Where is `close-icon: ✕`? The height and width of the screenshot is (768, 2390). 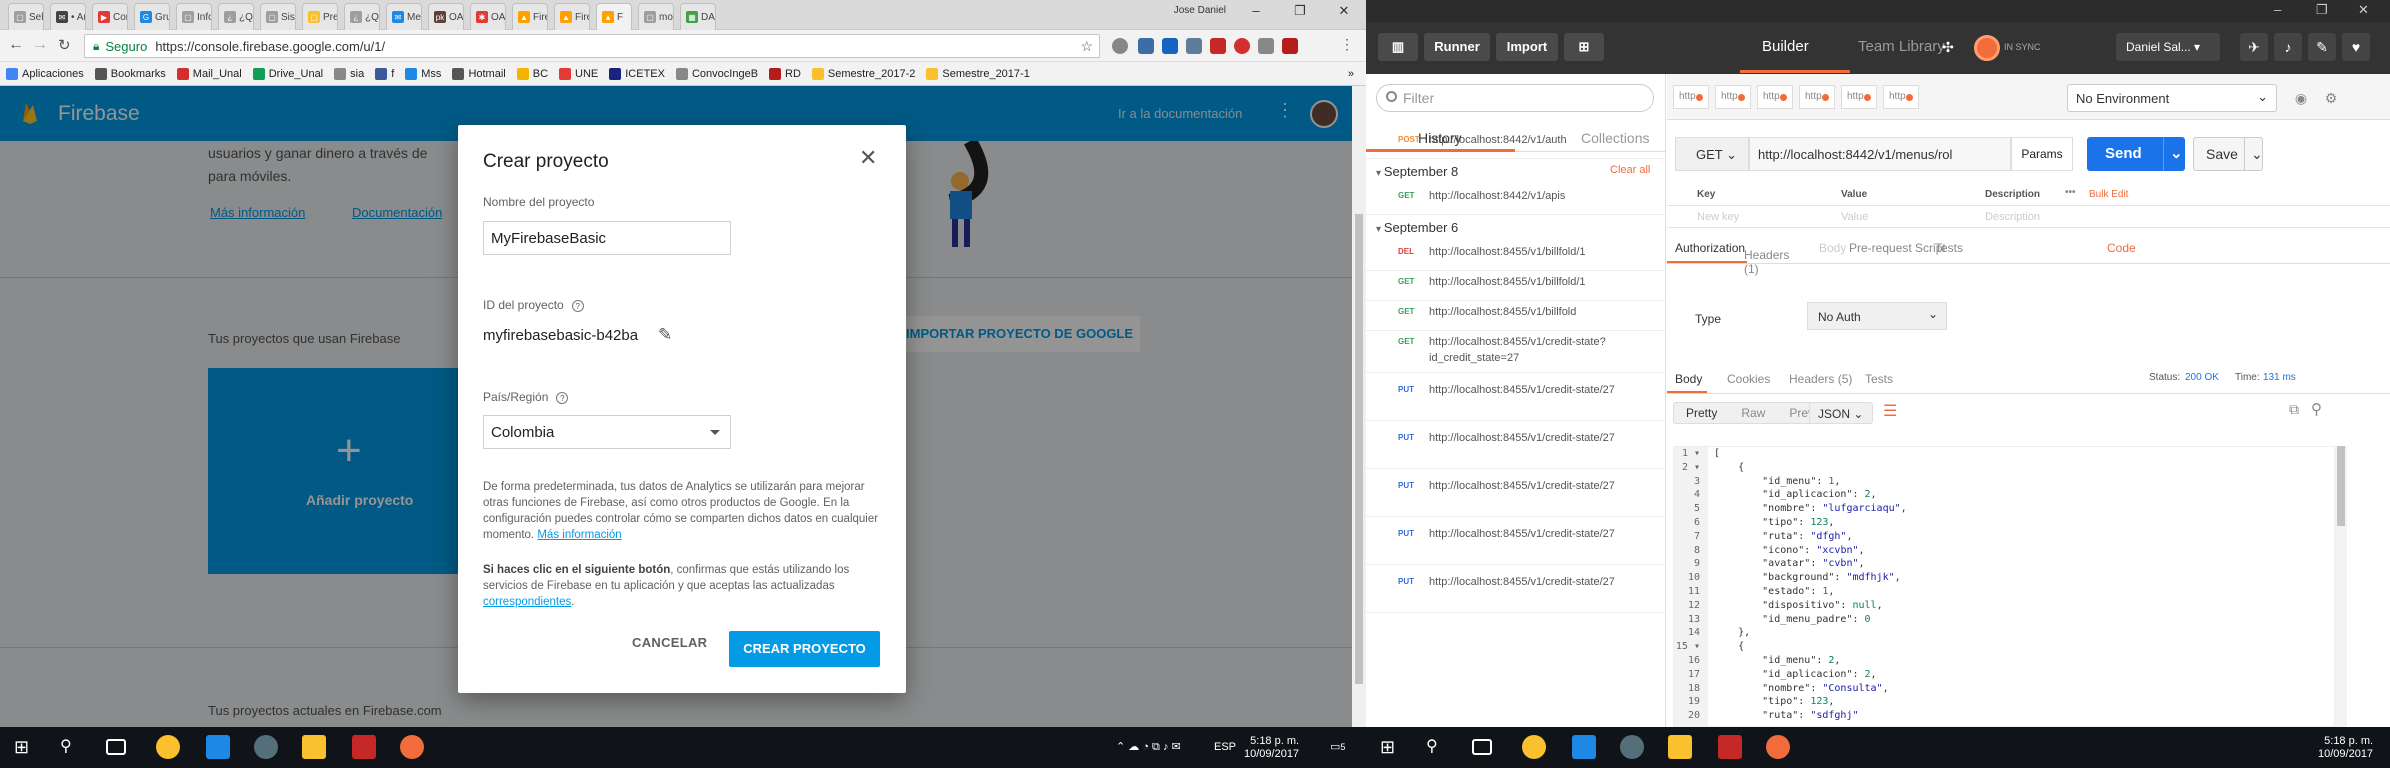
close-icon: ✕ is located at coordinates (1344, 11).